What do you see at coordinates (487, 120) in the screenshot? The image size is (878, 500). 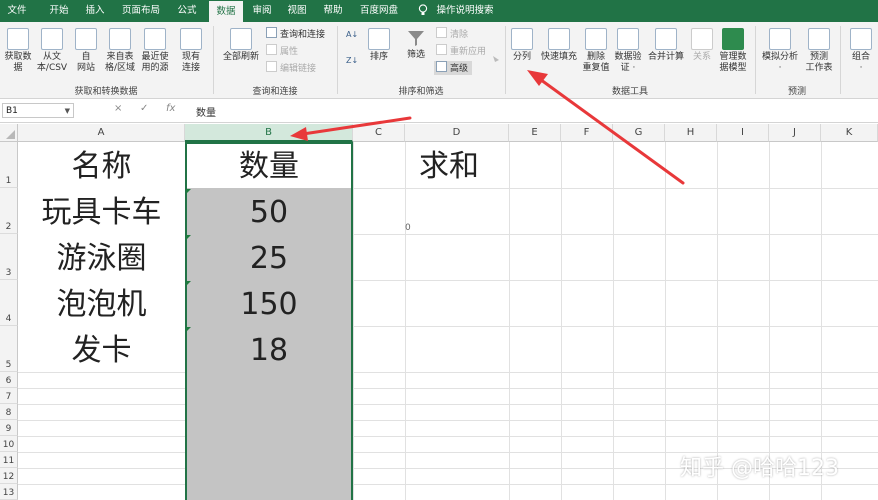 I see `annotation-arrows` at bounding box center [487, 120].